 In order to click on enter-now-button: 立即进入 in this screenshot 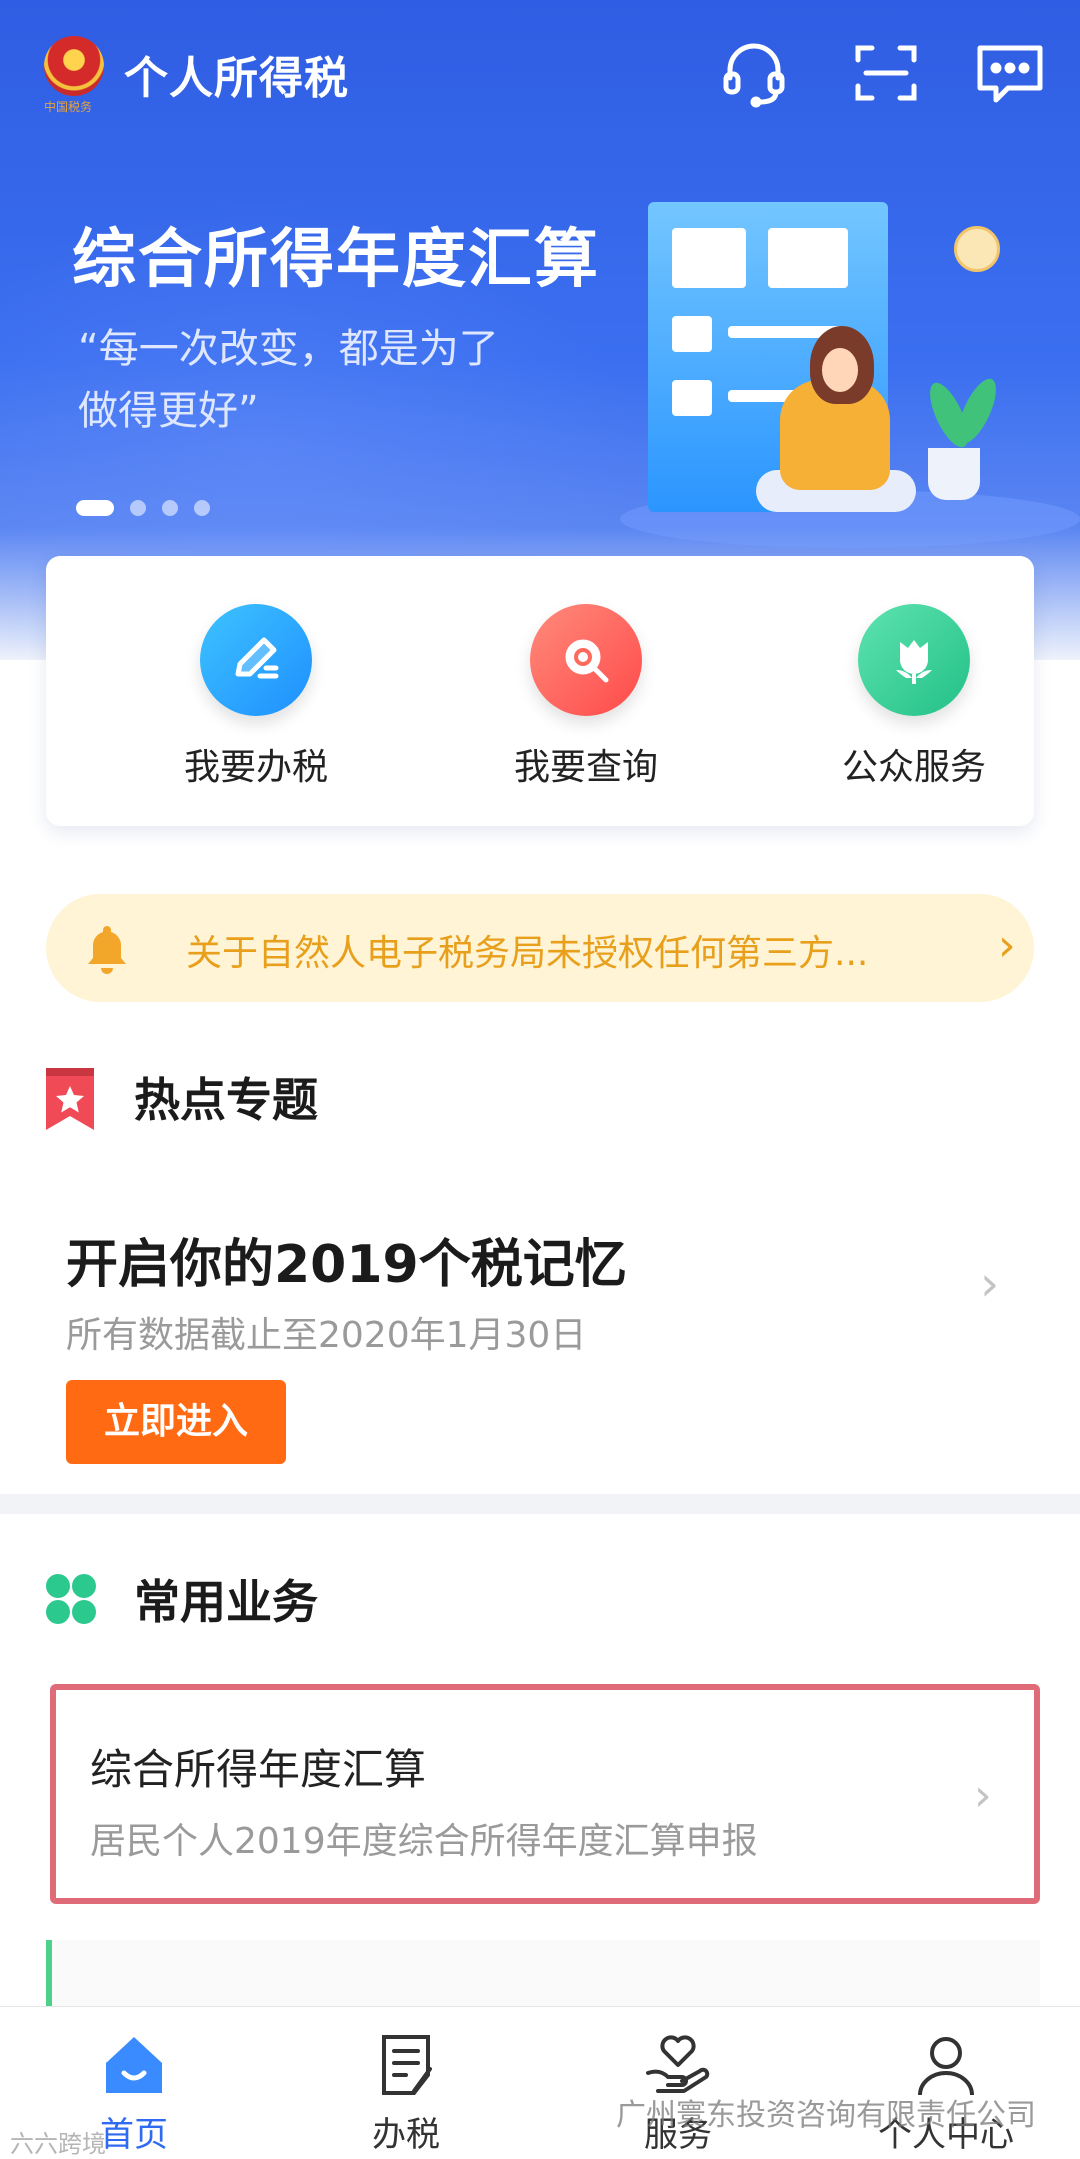, I will do `click(176, 1422)`.